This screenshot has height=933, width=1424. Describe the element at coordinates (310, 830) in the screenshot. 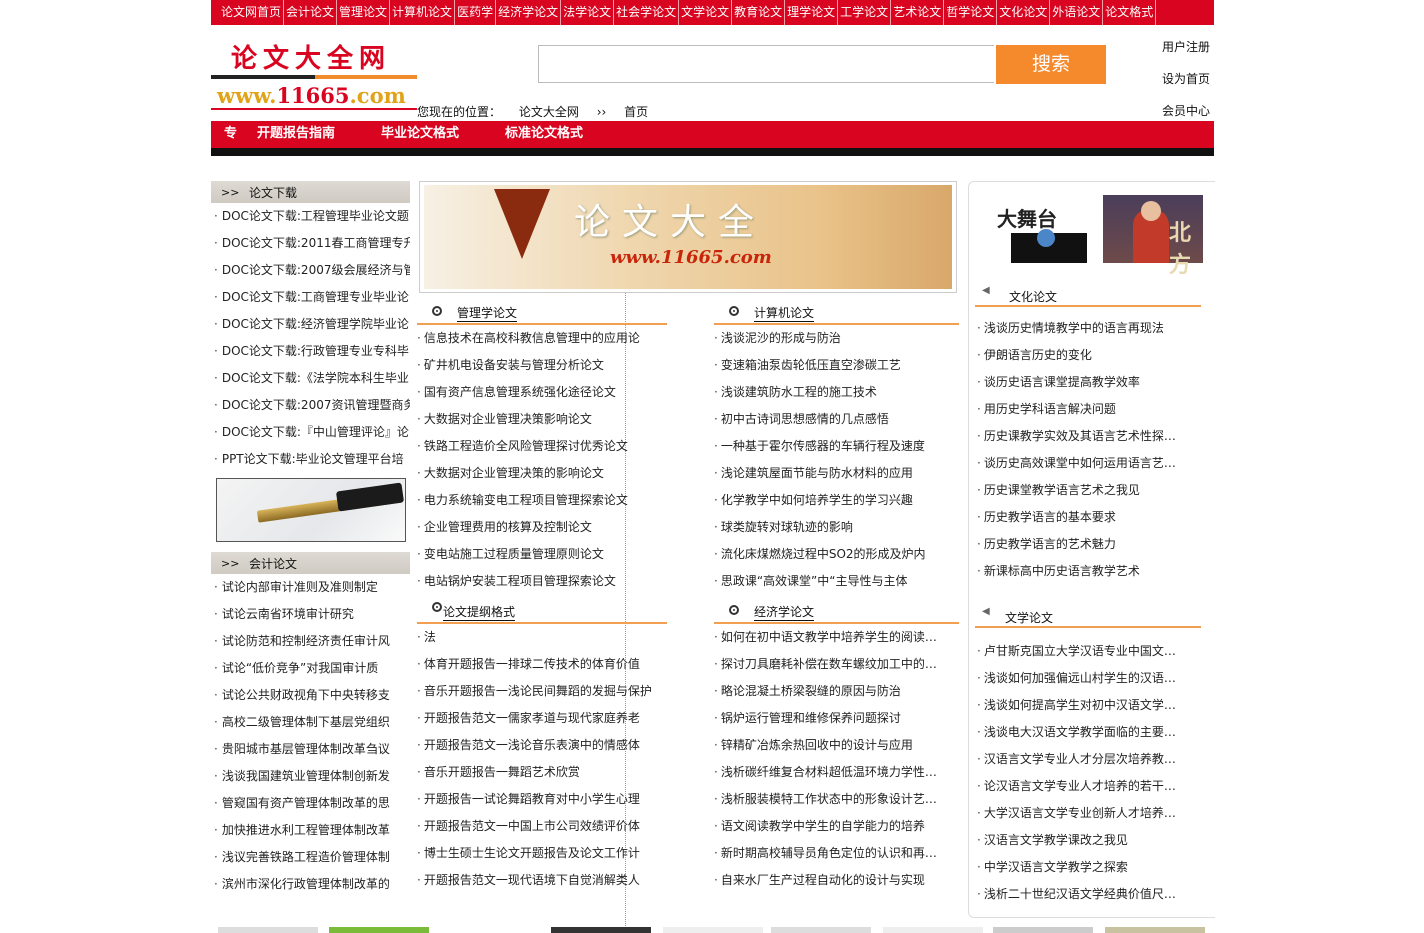

I see `list-item-link: 加快推进水利工程管理体制改革` at that location.